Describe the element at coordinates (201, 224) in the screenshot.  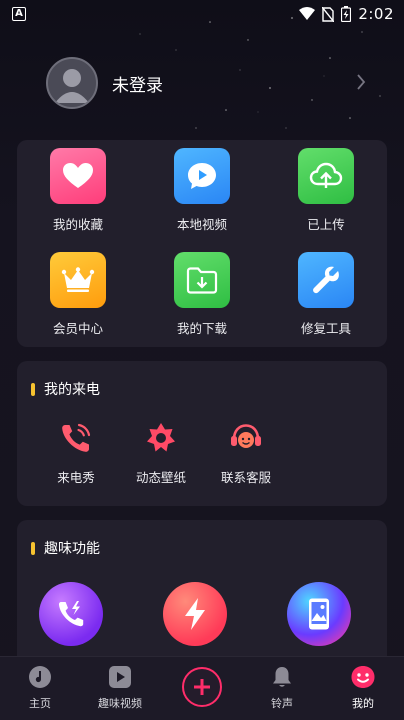
I see `grid-item-label: 本地视频` at that location.